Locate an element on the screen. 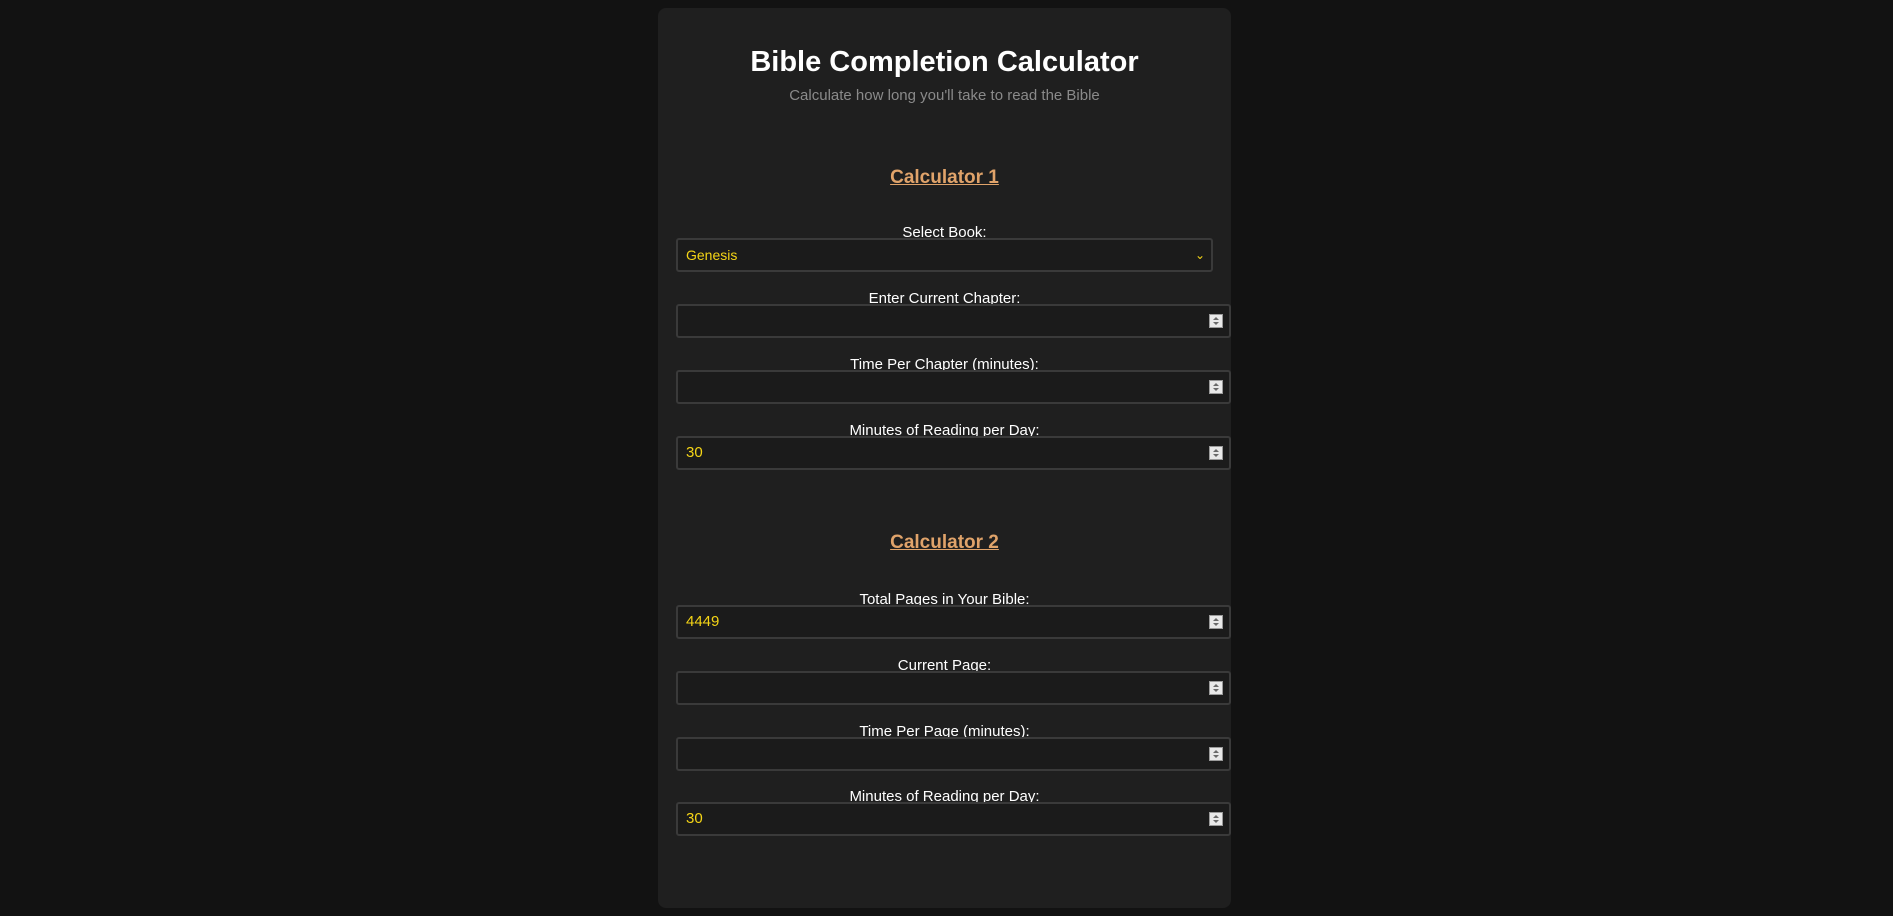 This screenshot has width=1893, height=916. time-per-chapter-input is located at coordinates (953, 387).